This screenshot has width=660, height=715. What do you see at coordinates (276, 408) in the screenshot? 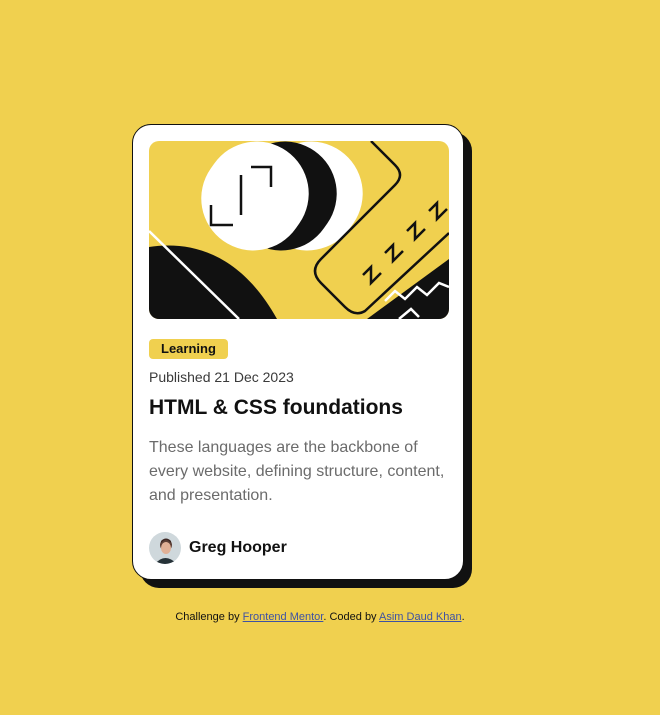
I see `card-title: HTML & CSS foundations` at bounding box center [276, 408].